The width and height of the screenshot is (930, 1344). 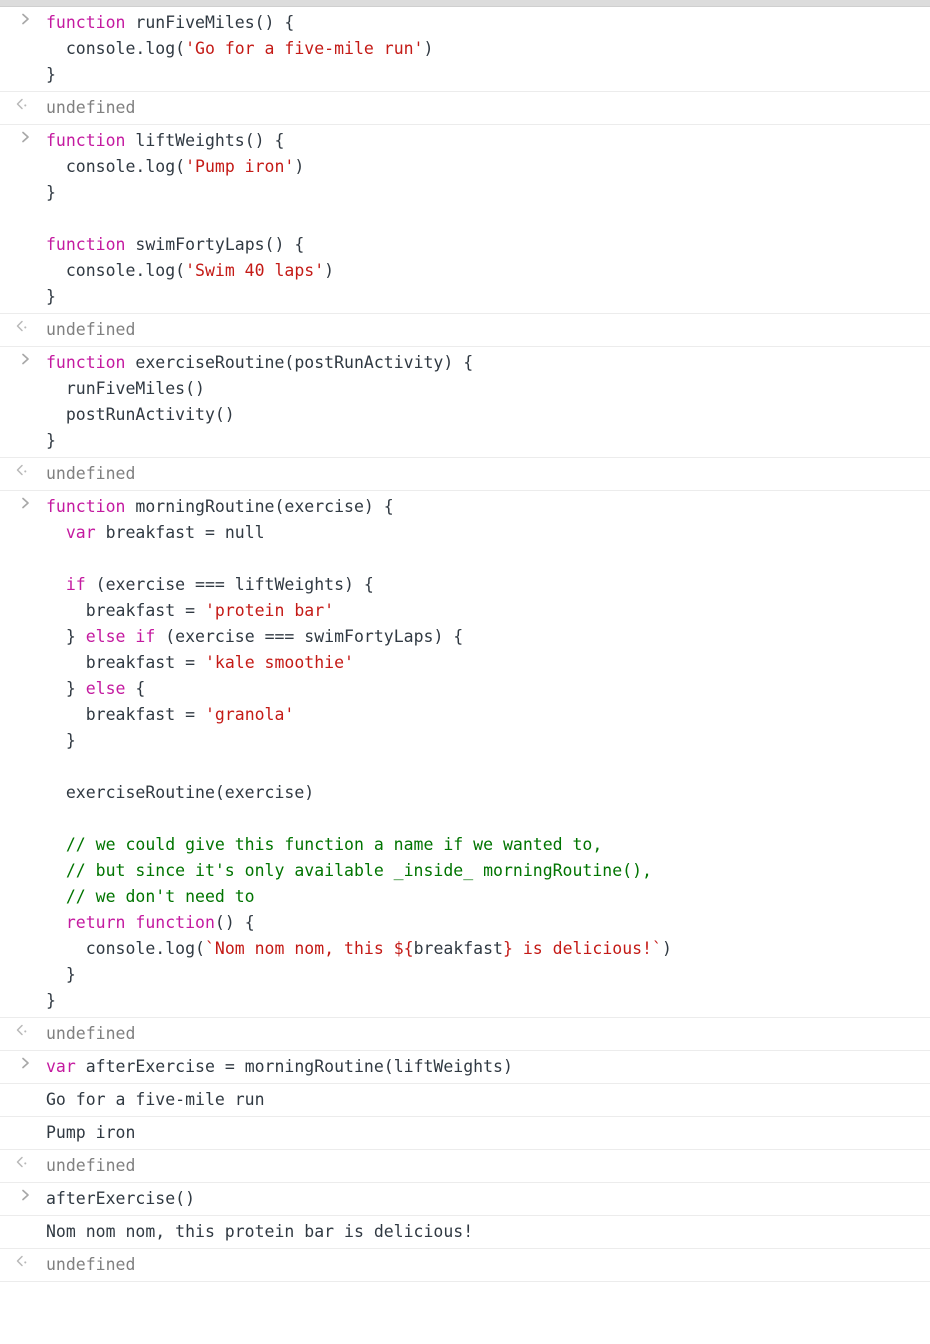 What do you see at coordinates (125, 388) in the screenshot?
I see `token-txt: runFiveMiles()` at bounding box center [125, 388].